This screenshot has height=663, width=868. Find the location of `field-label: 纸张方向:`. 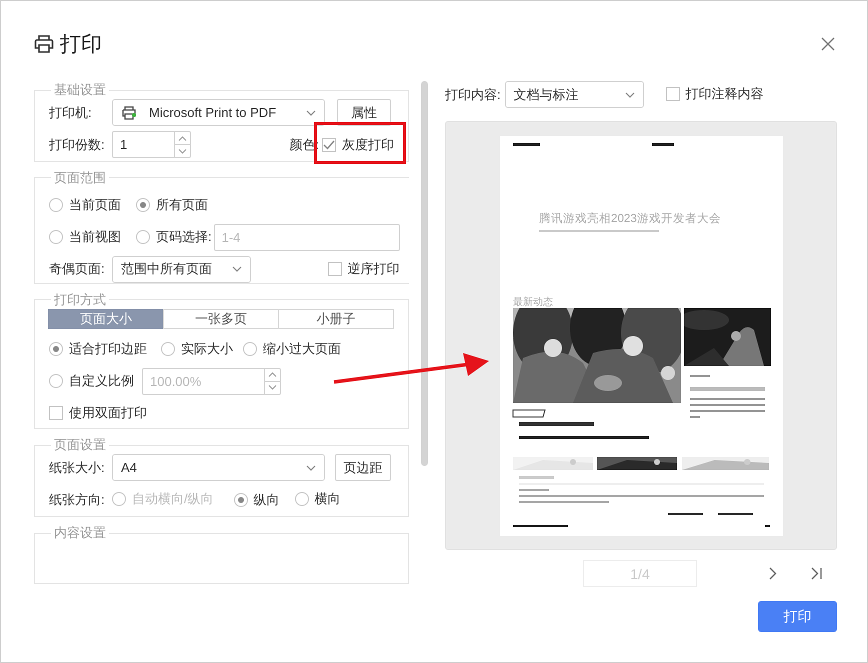

field-label: 纸张方向: is located at coordinates (77, 499).